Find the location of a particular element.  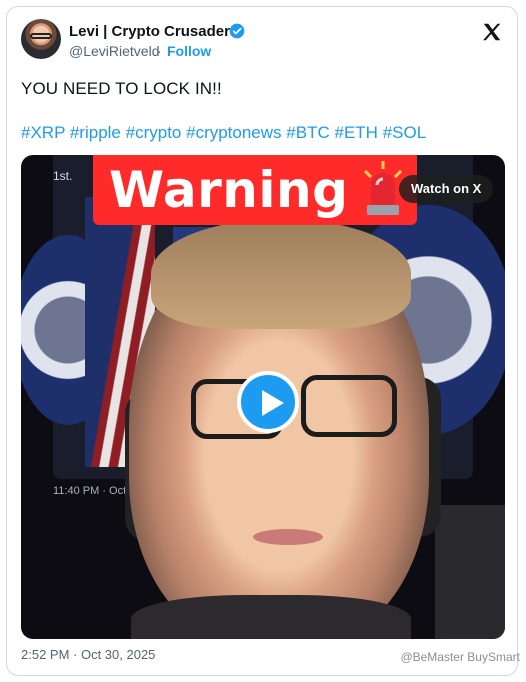

person-mouth is located at coordinates (288, 537).